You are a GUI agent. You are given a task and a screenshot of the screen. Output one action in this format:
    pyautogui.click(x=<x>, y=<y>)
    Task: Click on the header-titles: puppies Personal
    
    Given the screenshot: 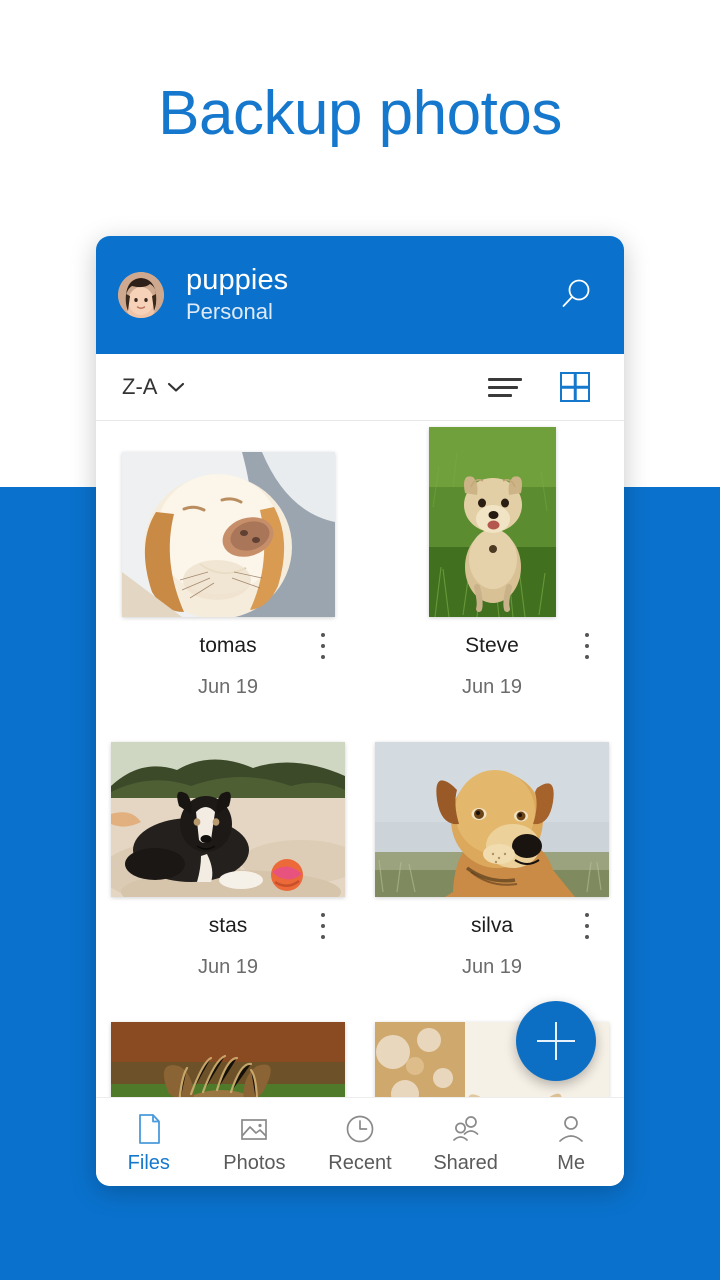 What is the action you would take?
    pyautogui.click(x=369, y=295)
    